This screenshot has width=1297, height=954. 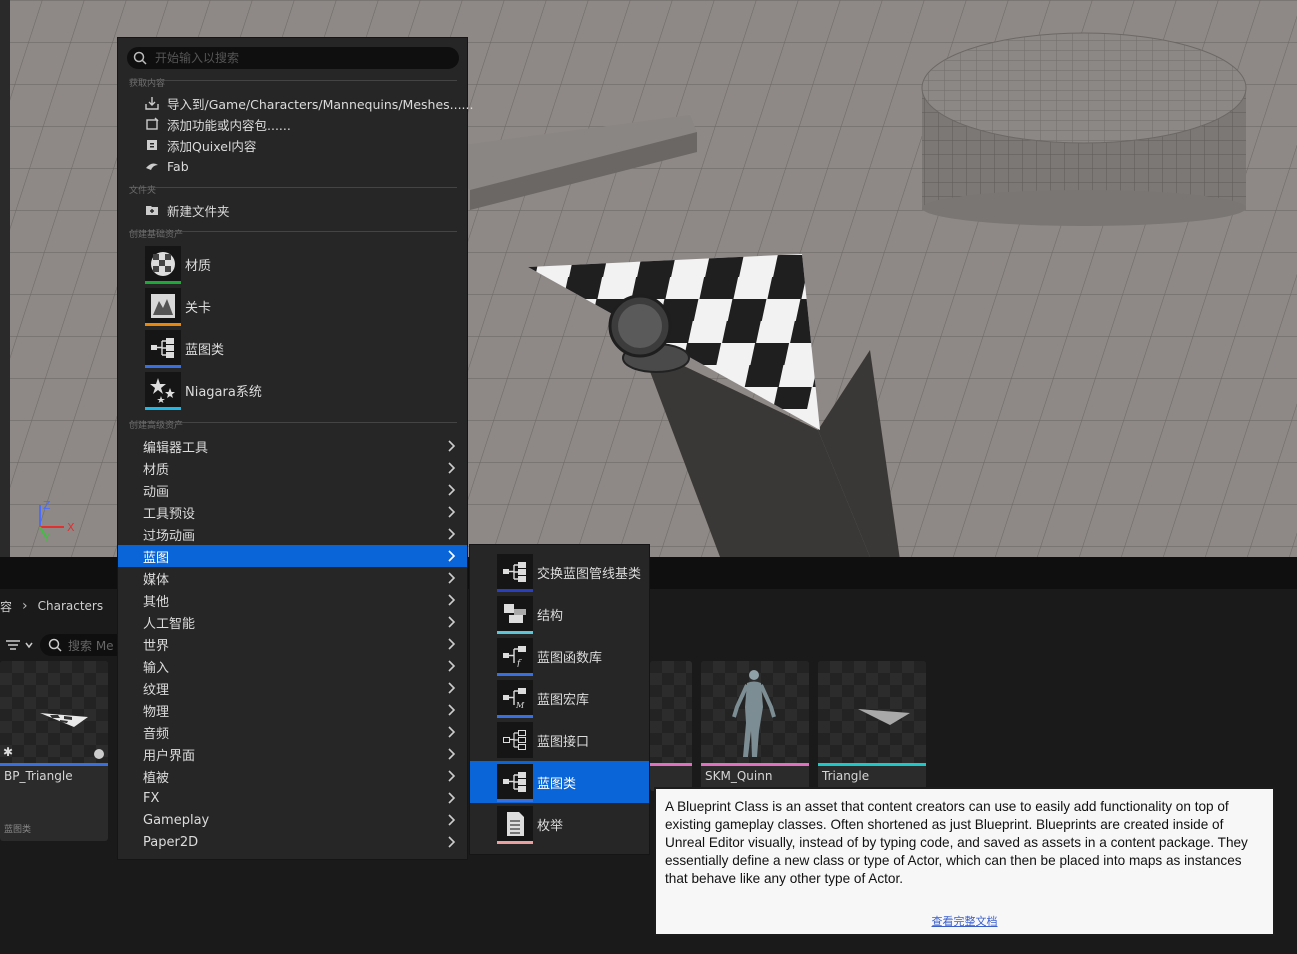 I want to click on menu-category-blueprint: 蓝图, so click(x=292, y=556).